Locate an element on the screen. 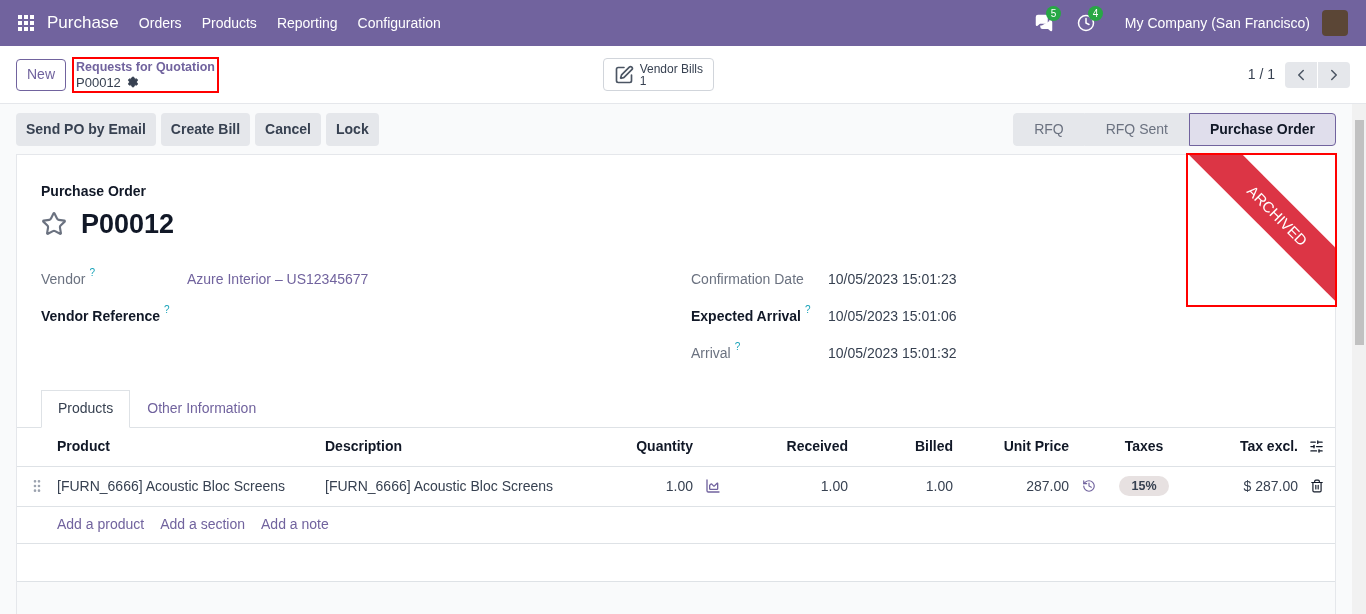 This screenshot has width=1366, height=614. delete-icon is located at coordinates (1316, 486).